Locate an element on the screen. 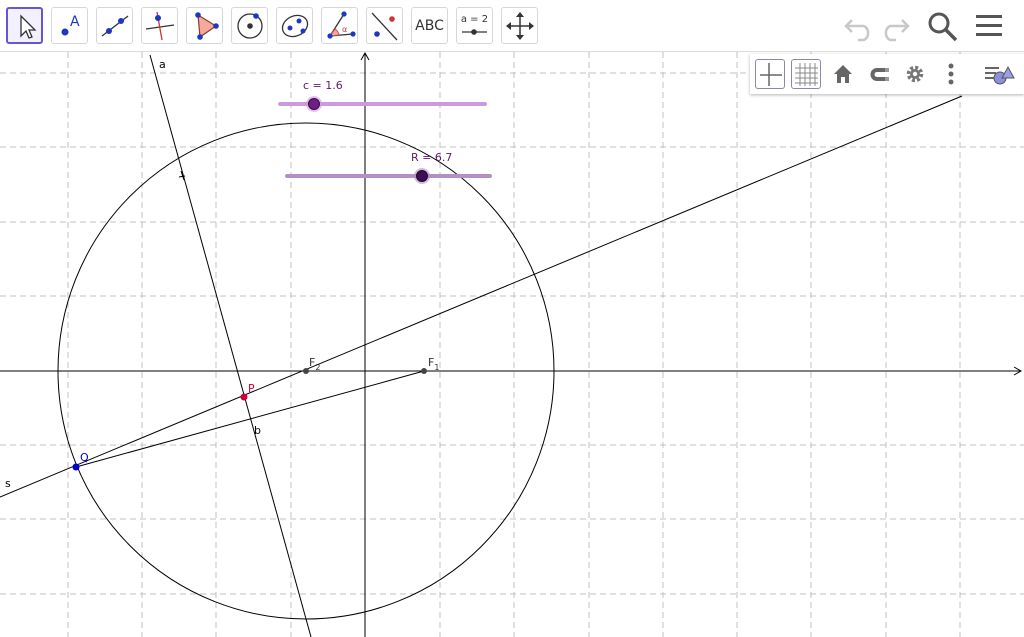 The width and height of the screenshot is (1024, 637). circle-center-point-icon is located at coordinates (250, 26).